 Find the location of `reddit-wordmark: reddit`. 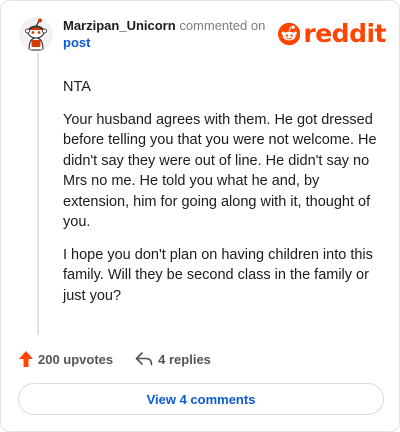

reddit-wordmark: reddit is located at coordinates (344, 33).